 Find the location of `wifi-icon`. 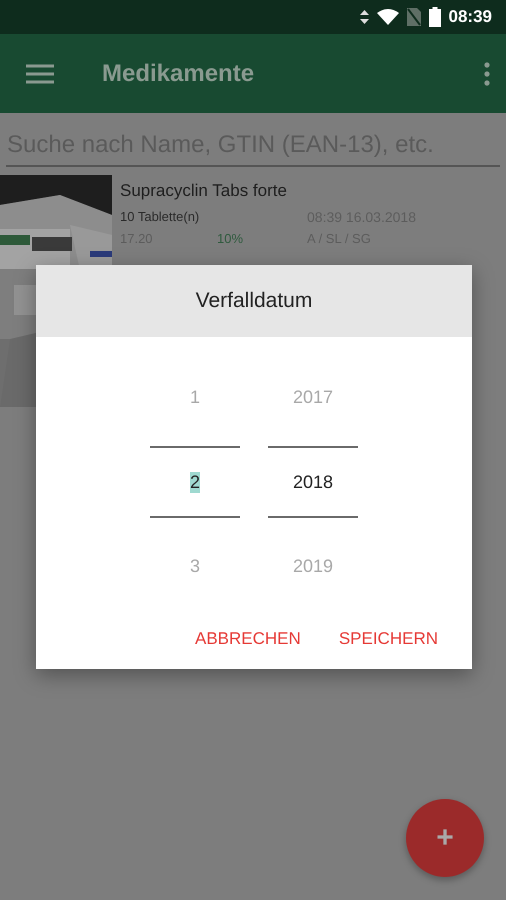

wifi-icon is located at coordinates (387, 17).